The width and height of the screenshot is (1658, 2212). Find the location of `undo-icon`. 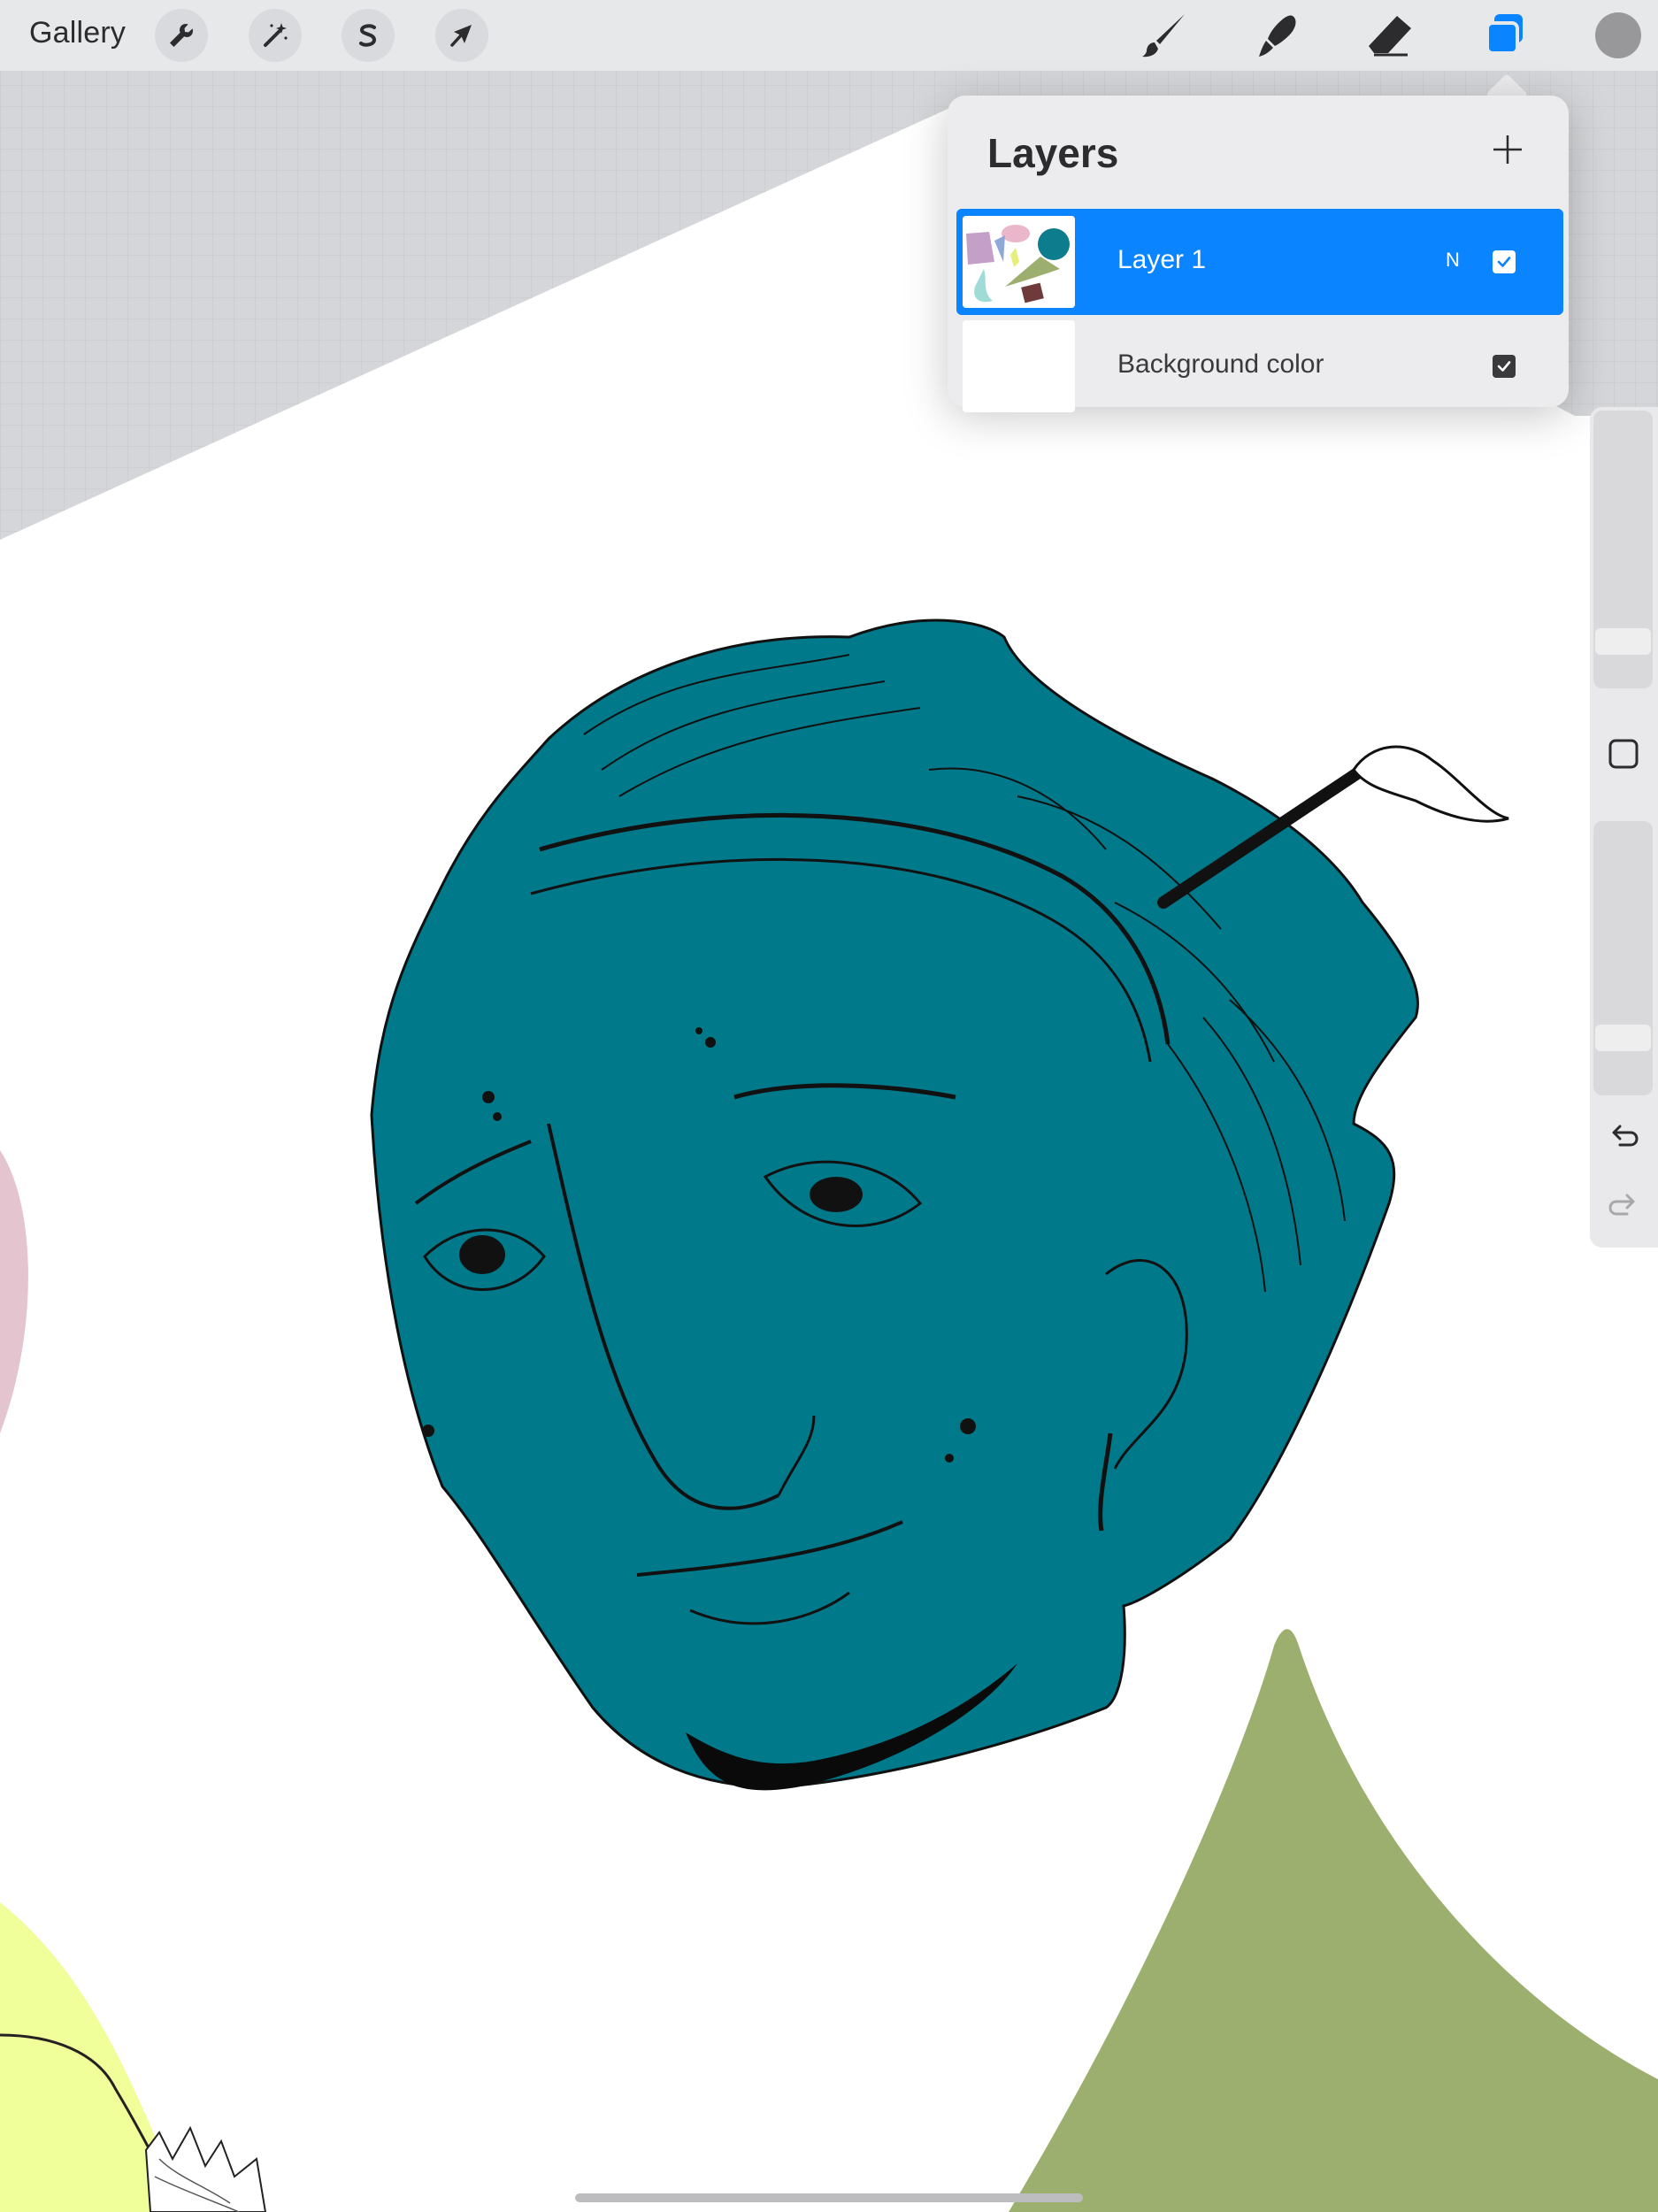

undo-icon is located at coordinates (1625, 1136).